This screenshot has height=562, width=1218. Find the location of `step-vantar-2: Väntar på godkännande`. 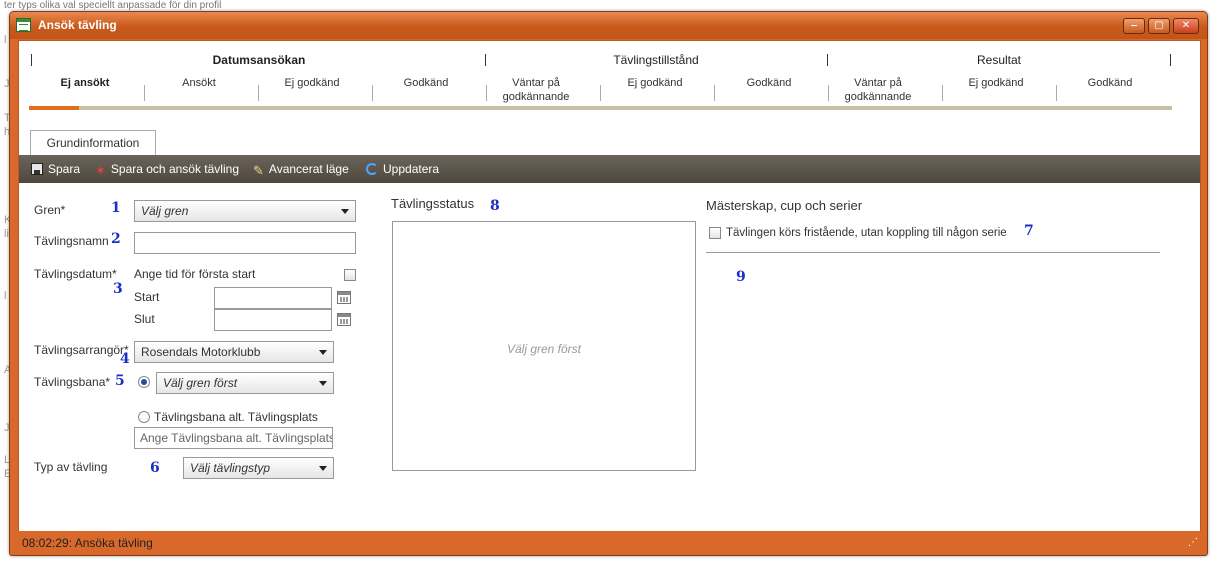

step-vantar-2: Väntar på godkännande is located at coordinates (878, 90).